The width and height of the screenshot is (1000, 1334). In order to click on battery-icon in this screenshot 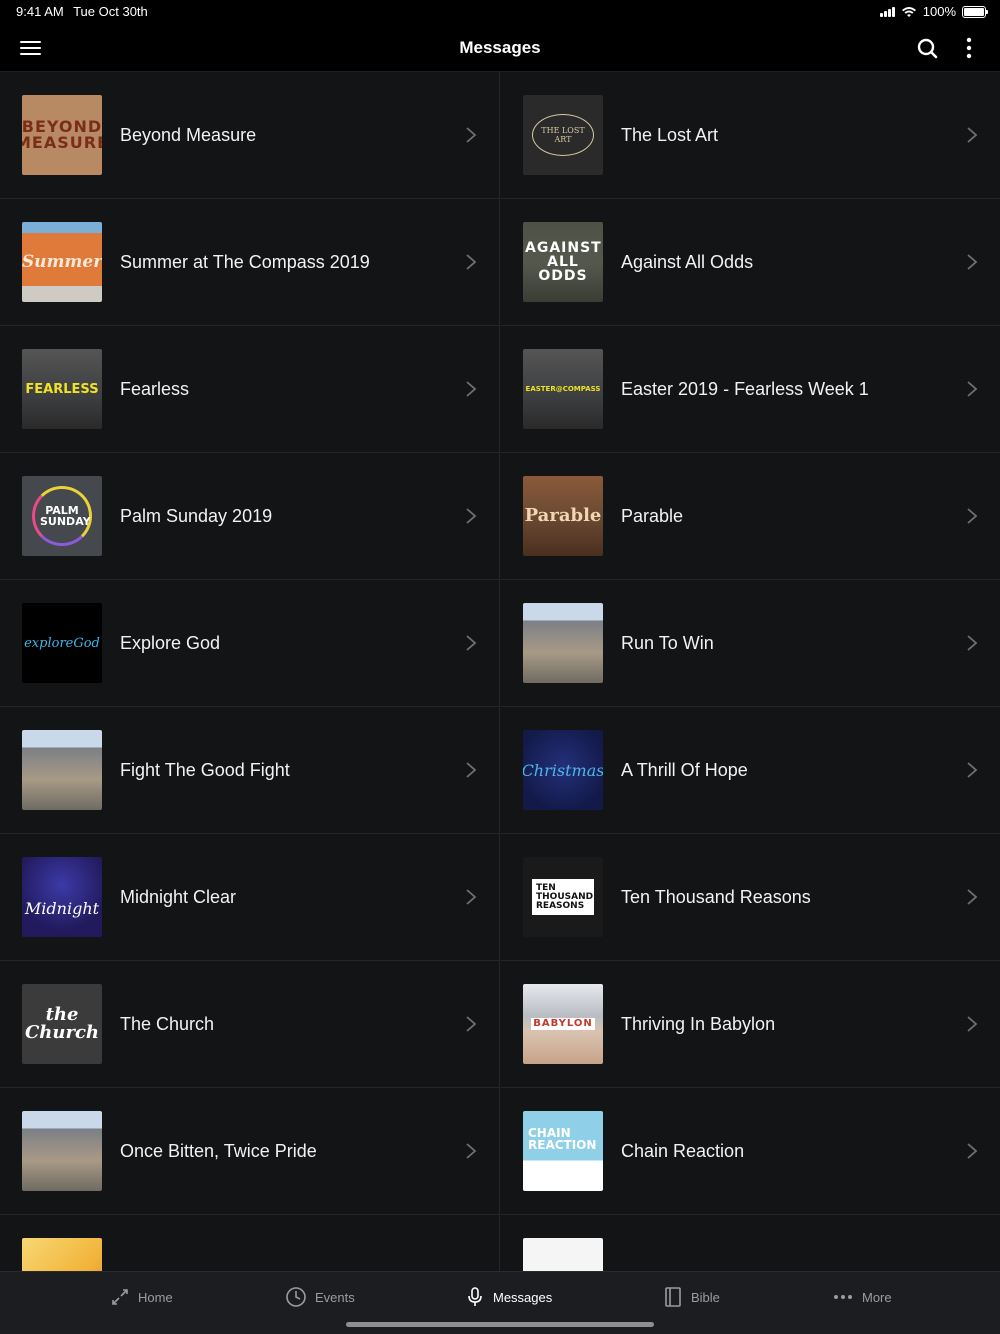, I will do `click(975, 11)`.